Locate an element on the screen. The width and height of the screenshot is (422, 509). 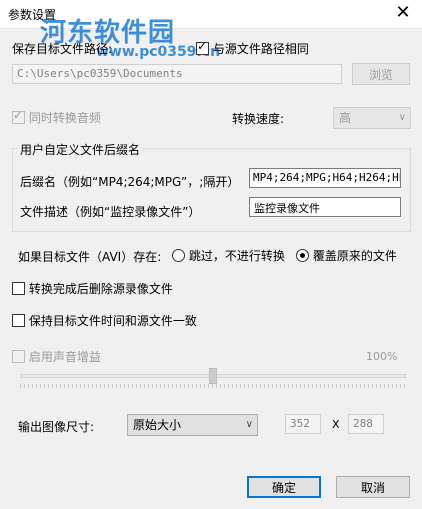
volume-gain-row: 启用声音增益 is located at coordinates (56, 356).